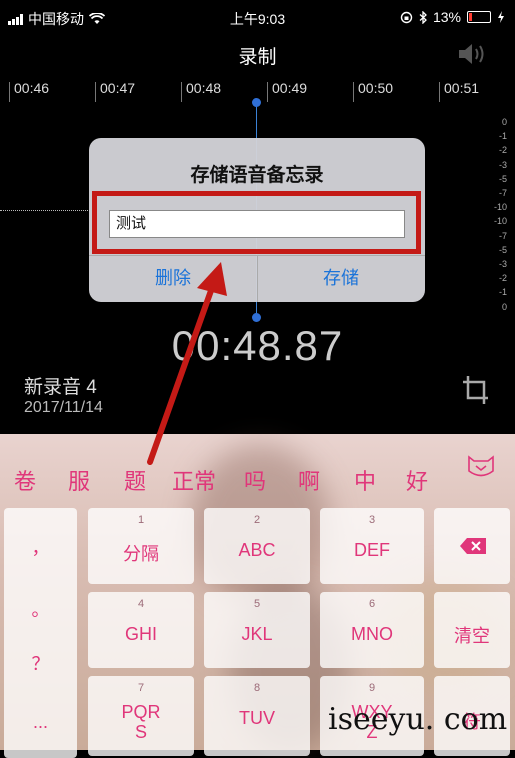 Image resolution: width=515 pixels, height=758 pixels. I want to click on watermark: iseeyu. com, so click(418, 719).